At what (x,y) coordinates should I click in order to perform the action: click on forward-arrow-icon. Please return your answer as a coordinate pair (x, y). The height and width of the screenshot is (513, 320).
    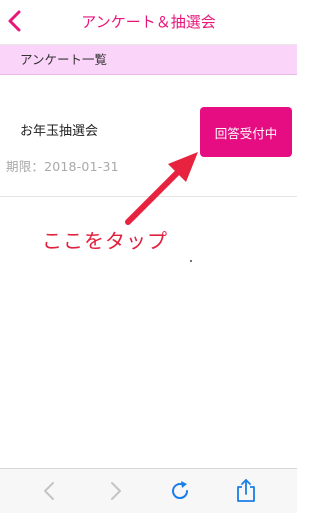
    Looking at the image, I should click on (116, 491).